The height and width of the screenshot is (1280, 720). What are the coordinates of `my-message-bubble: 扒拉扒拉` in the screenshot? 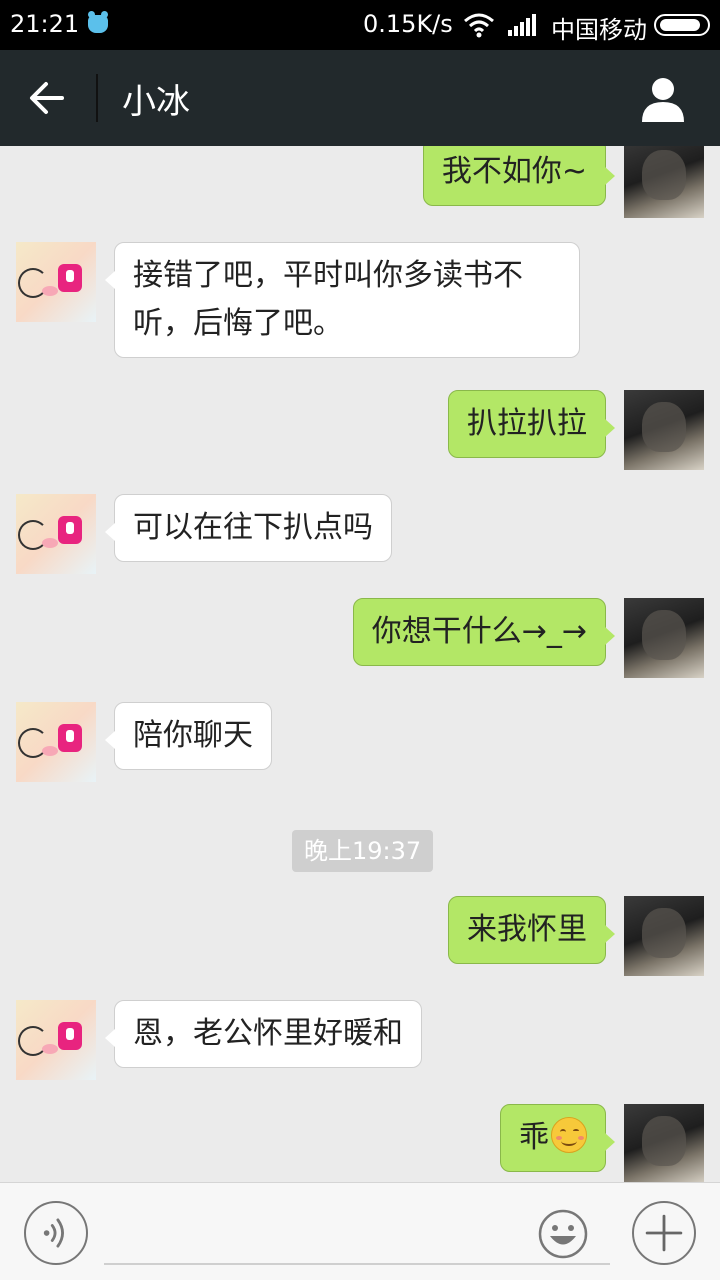 It's located at (531, 424).